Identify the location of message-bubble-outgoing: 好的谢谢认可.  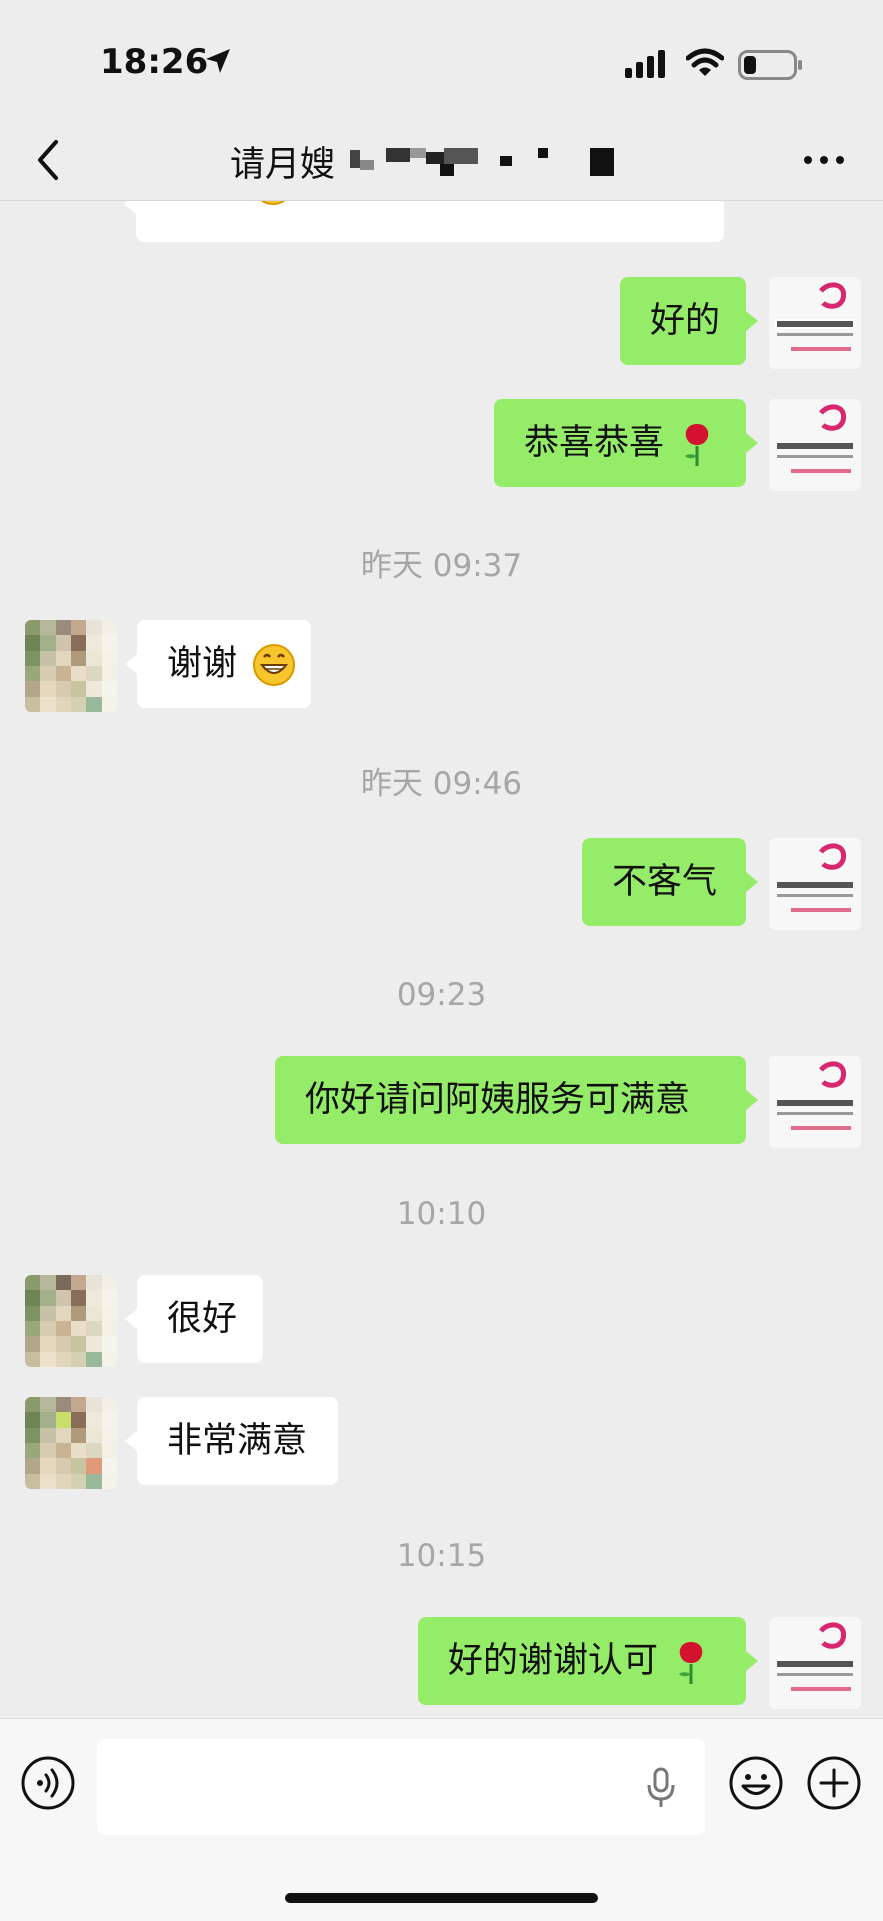
(588, 1661).